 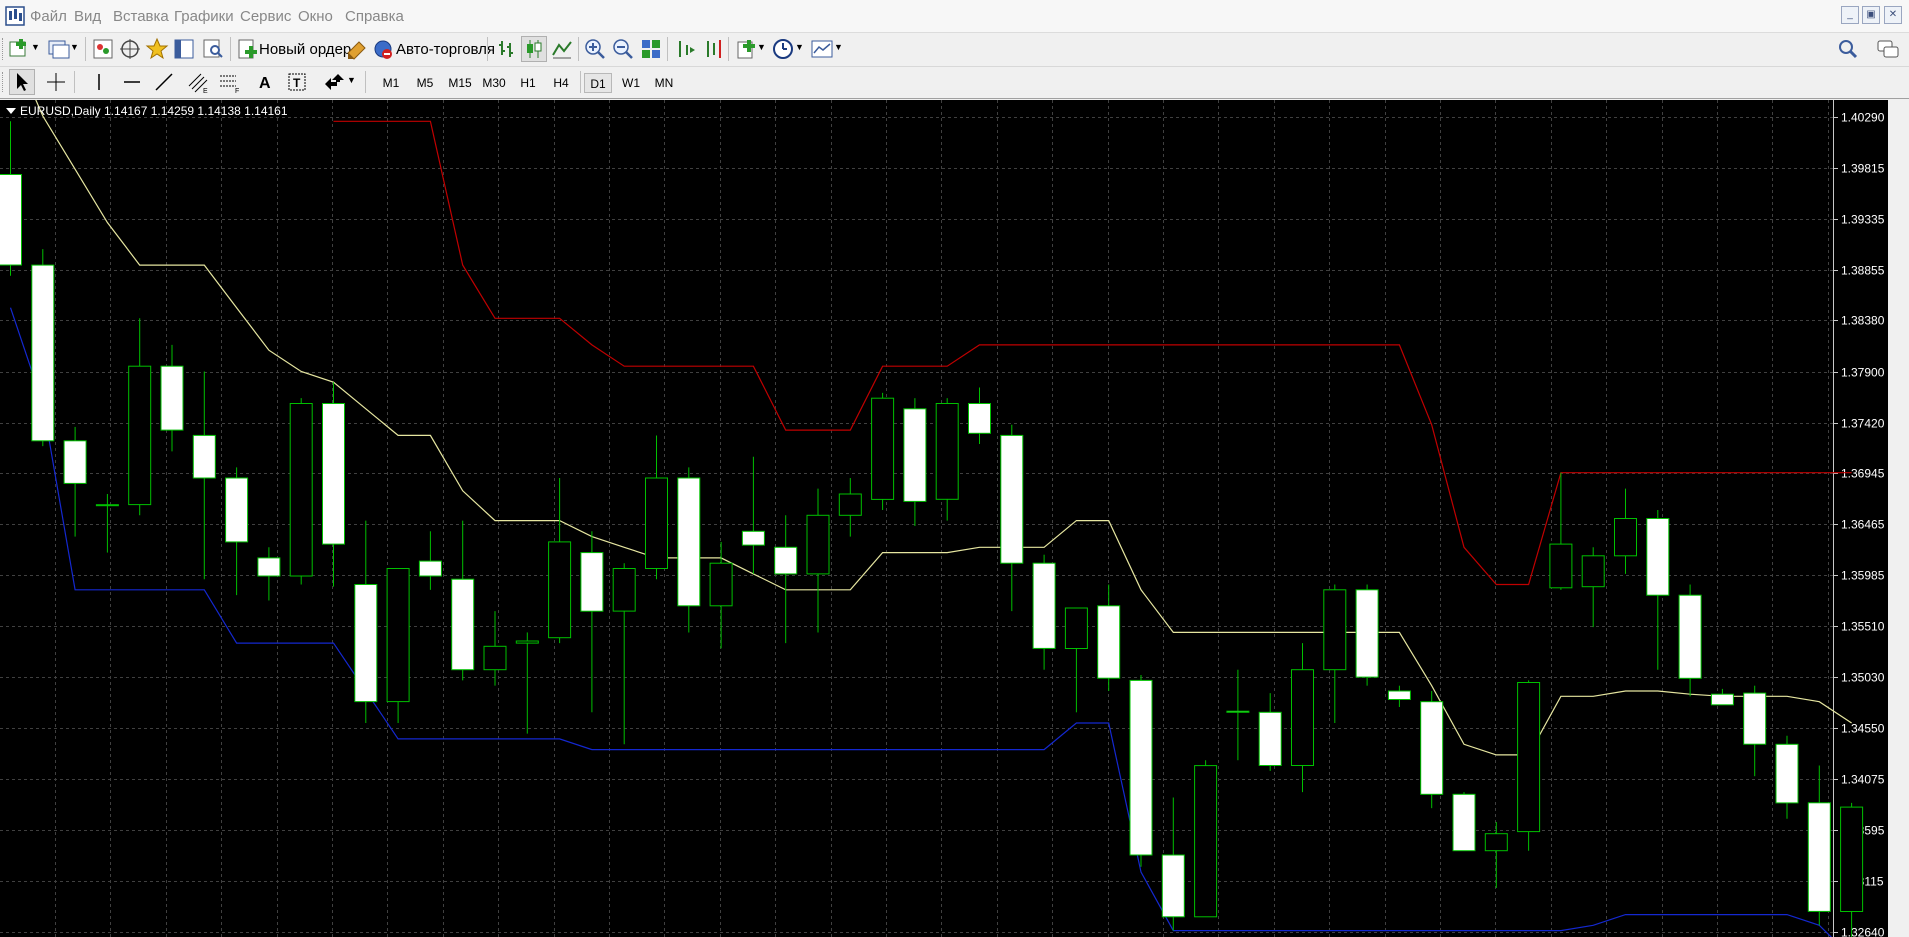 What do you see at coordinates (685, 49) in the screenshot?
I see `chart-shift-icon` at bounding box center [685, 49].